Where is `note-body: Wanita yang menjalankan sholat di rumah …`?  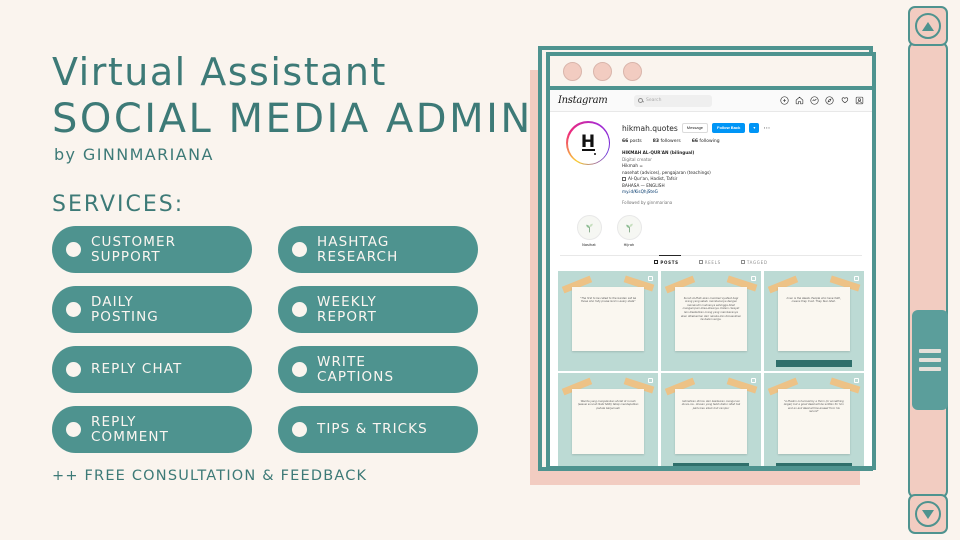 note-body: Wanita yang menjalankan sholat di rumah … is located at coordinates (608, 421).